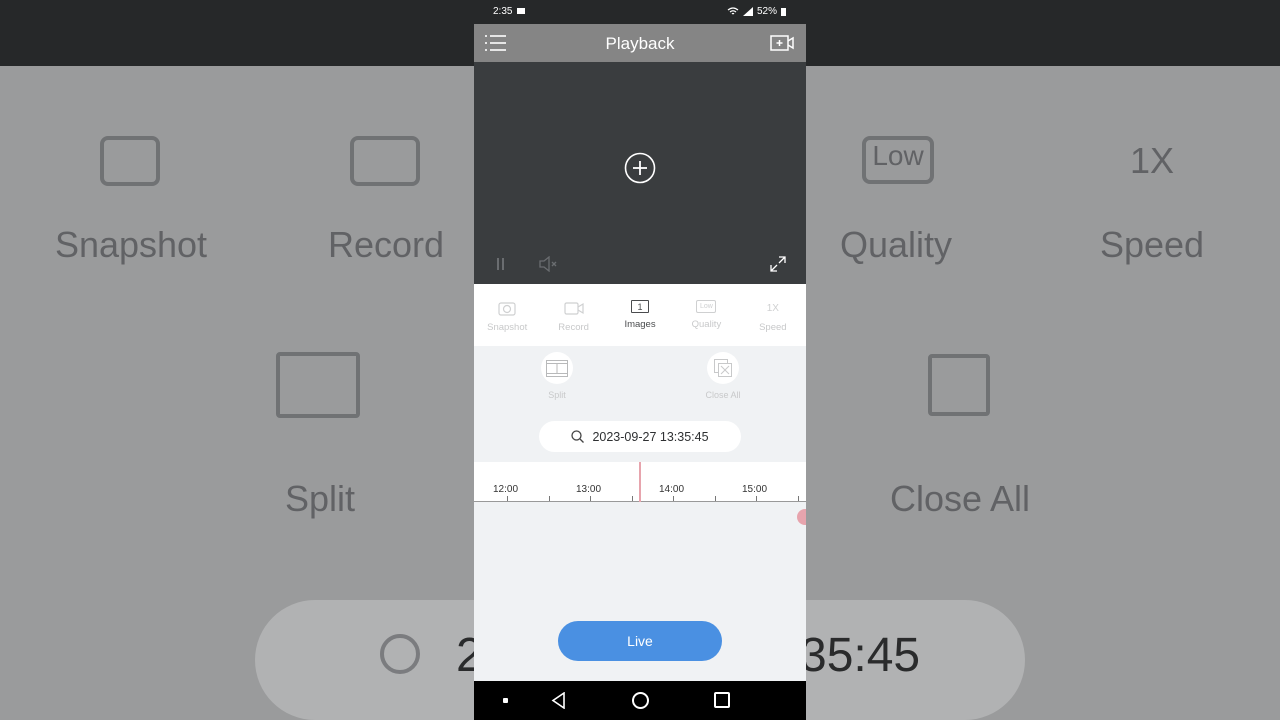  What do you see at coordinates (385, 161) in the screenshot?
I see `background-video-icon` at bounding box center [385, 161].